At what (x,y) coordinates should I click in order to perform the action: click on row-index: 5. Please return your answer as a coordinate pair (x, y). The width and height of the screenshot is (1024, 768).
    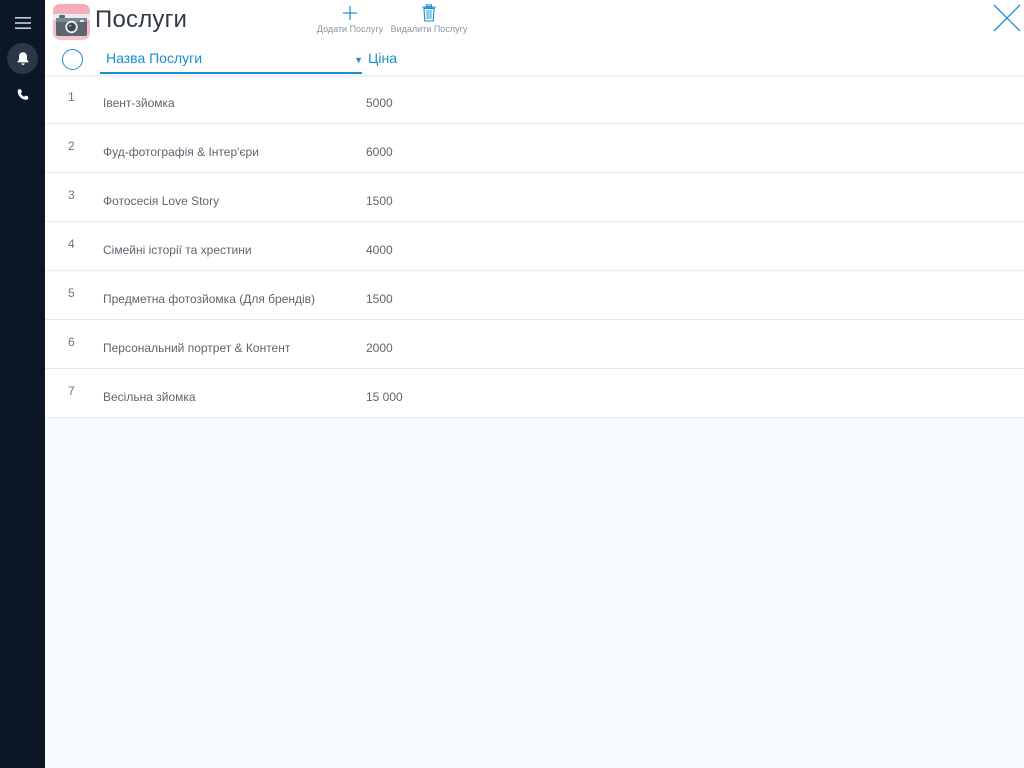
    Looking at the image, I should click on (71, 293).